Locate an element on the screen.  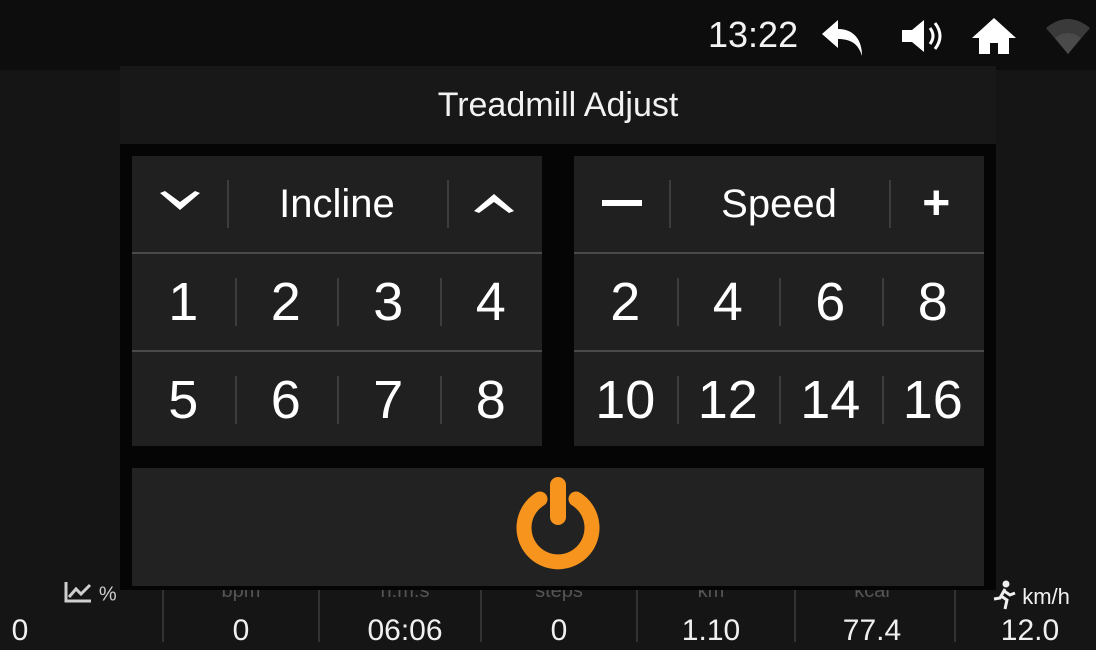
chevron-up-icon is located at coordinates (494, 204).